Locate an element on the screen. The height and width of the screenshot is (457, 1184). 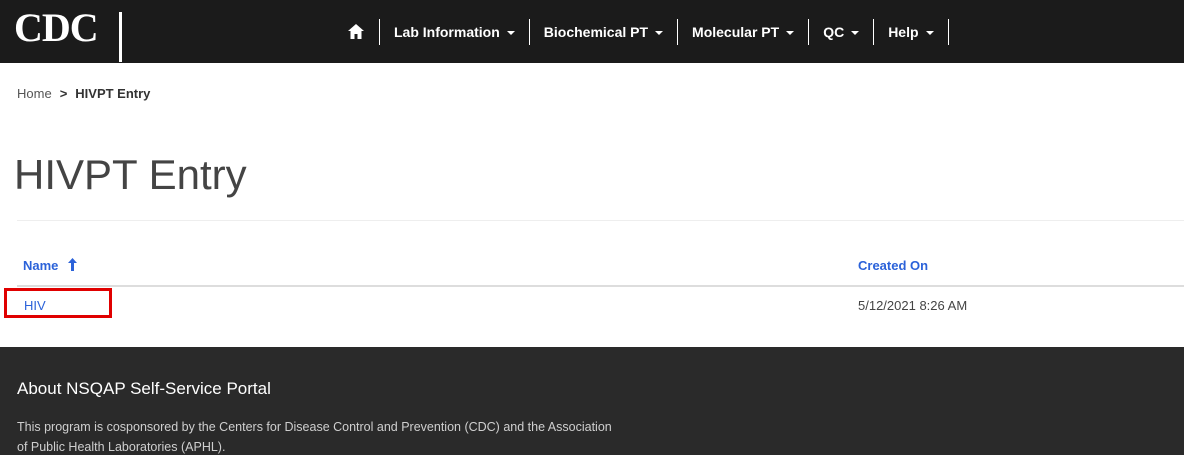
nav-help: Help is located at coordinates (910, 32).